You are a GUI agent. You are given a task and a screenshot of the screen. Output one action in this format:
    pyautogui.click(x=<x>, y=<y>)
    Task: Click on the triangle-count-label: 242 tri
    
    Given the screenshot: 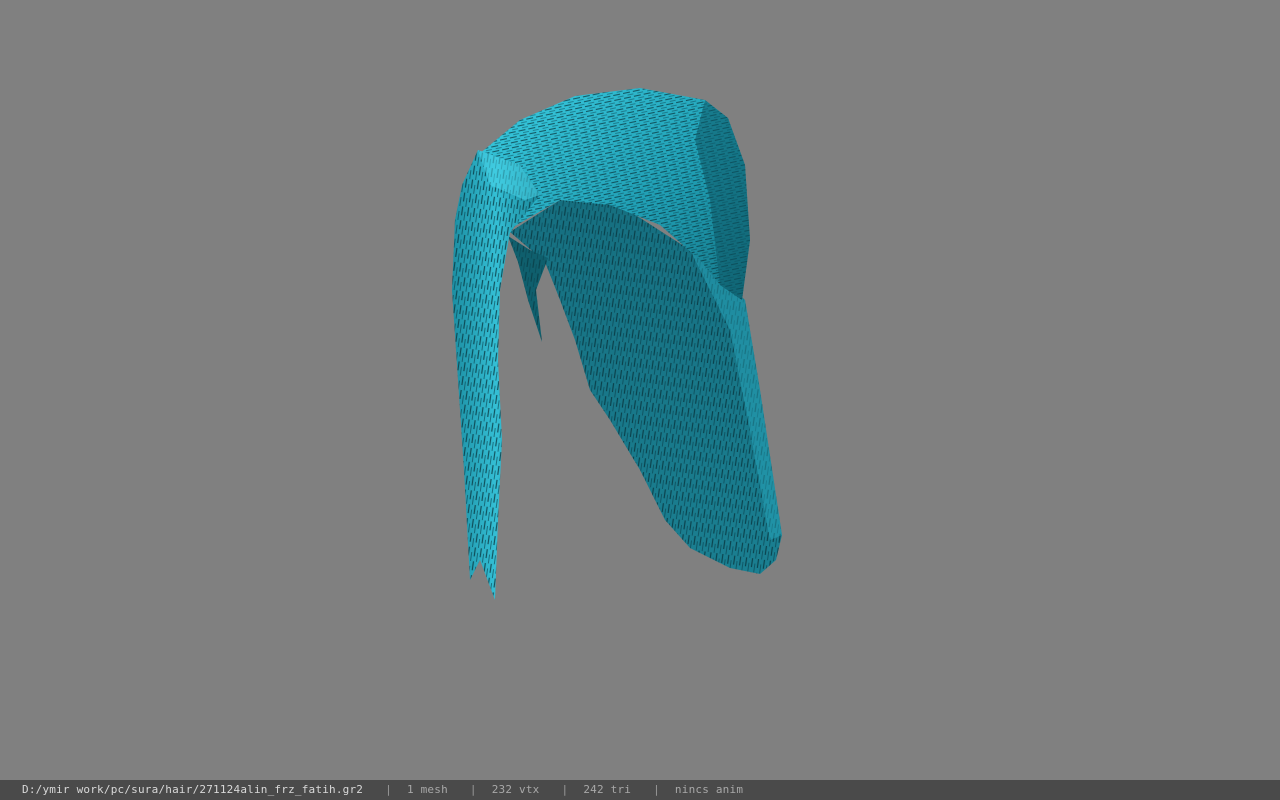 What is the action you would take?
    pyautogui.click(x=607, y=789)
    